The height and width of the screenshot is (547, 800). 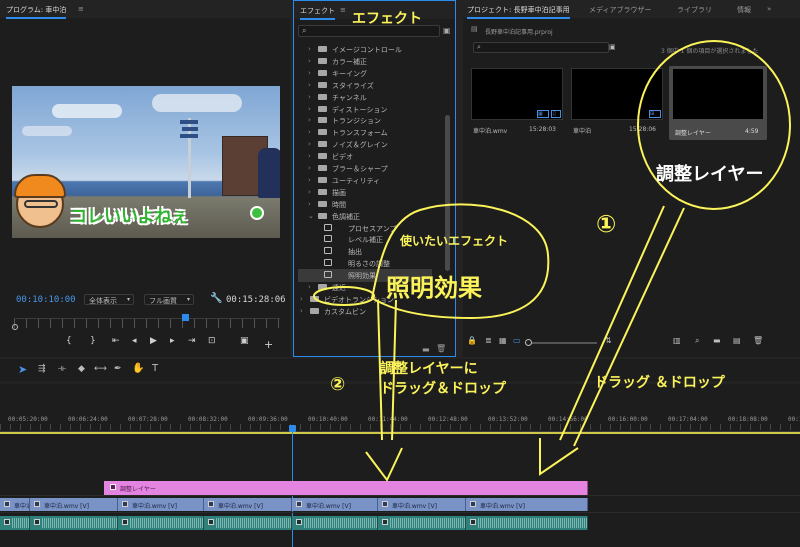 What do you see at coordinates (528, 342) in the screenshot?
I see `zoom-slider-handle` at bounding box center [528, 342].